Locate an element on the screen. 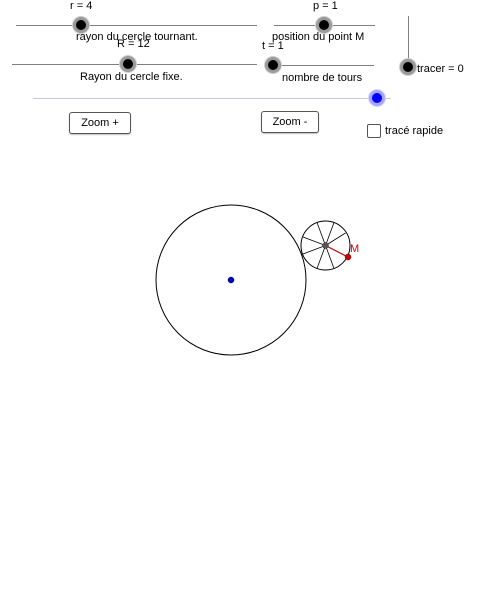  center-point is located at coordinates (231, 280).